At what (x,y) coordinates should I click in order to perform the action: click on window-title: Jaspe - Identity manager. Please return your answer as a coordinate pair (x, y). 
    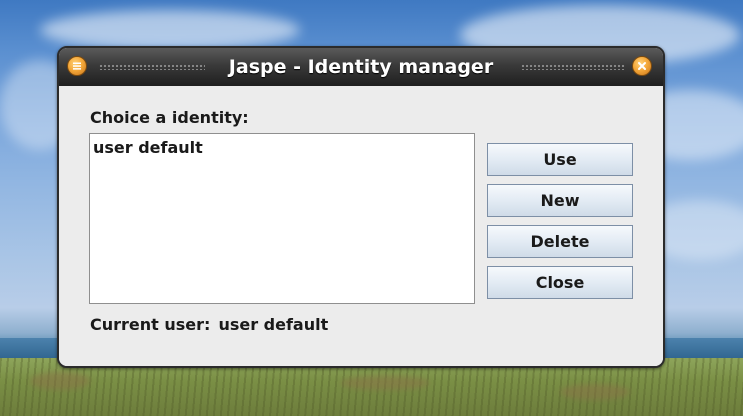
    Looking at the image, I should click on (361, 67).